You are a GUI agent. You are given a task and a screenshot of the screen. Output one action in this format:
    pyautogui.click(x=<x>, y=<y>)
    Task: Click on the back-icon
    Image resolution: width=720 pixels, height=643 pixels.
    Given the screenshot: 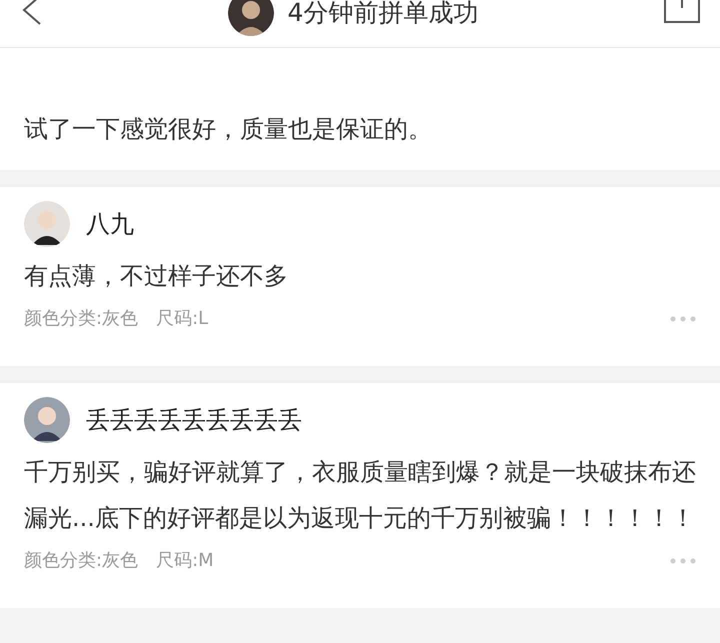 What is the action you would take?
    pyautogui.click(x=31, y=13)
    